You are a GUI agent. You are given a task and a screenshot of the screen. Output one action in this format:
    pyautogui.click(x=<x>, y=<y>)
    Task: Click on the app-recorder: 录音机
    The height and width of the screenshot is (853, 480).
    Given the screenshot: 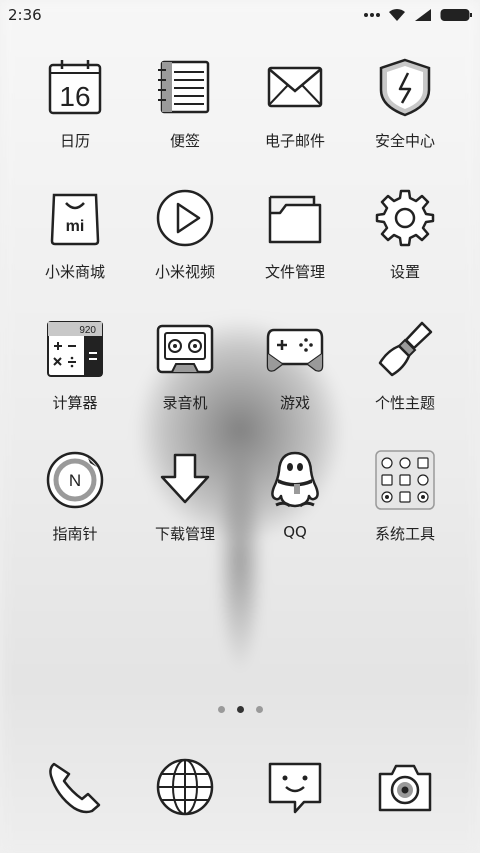 What is the action you would take?
    pyautogui.click(x=185, y=379)
    